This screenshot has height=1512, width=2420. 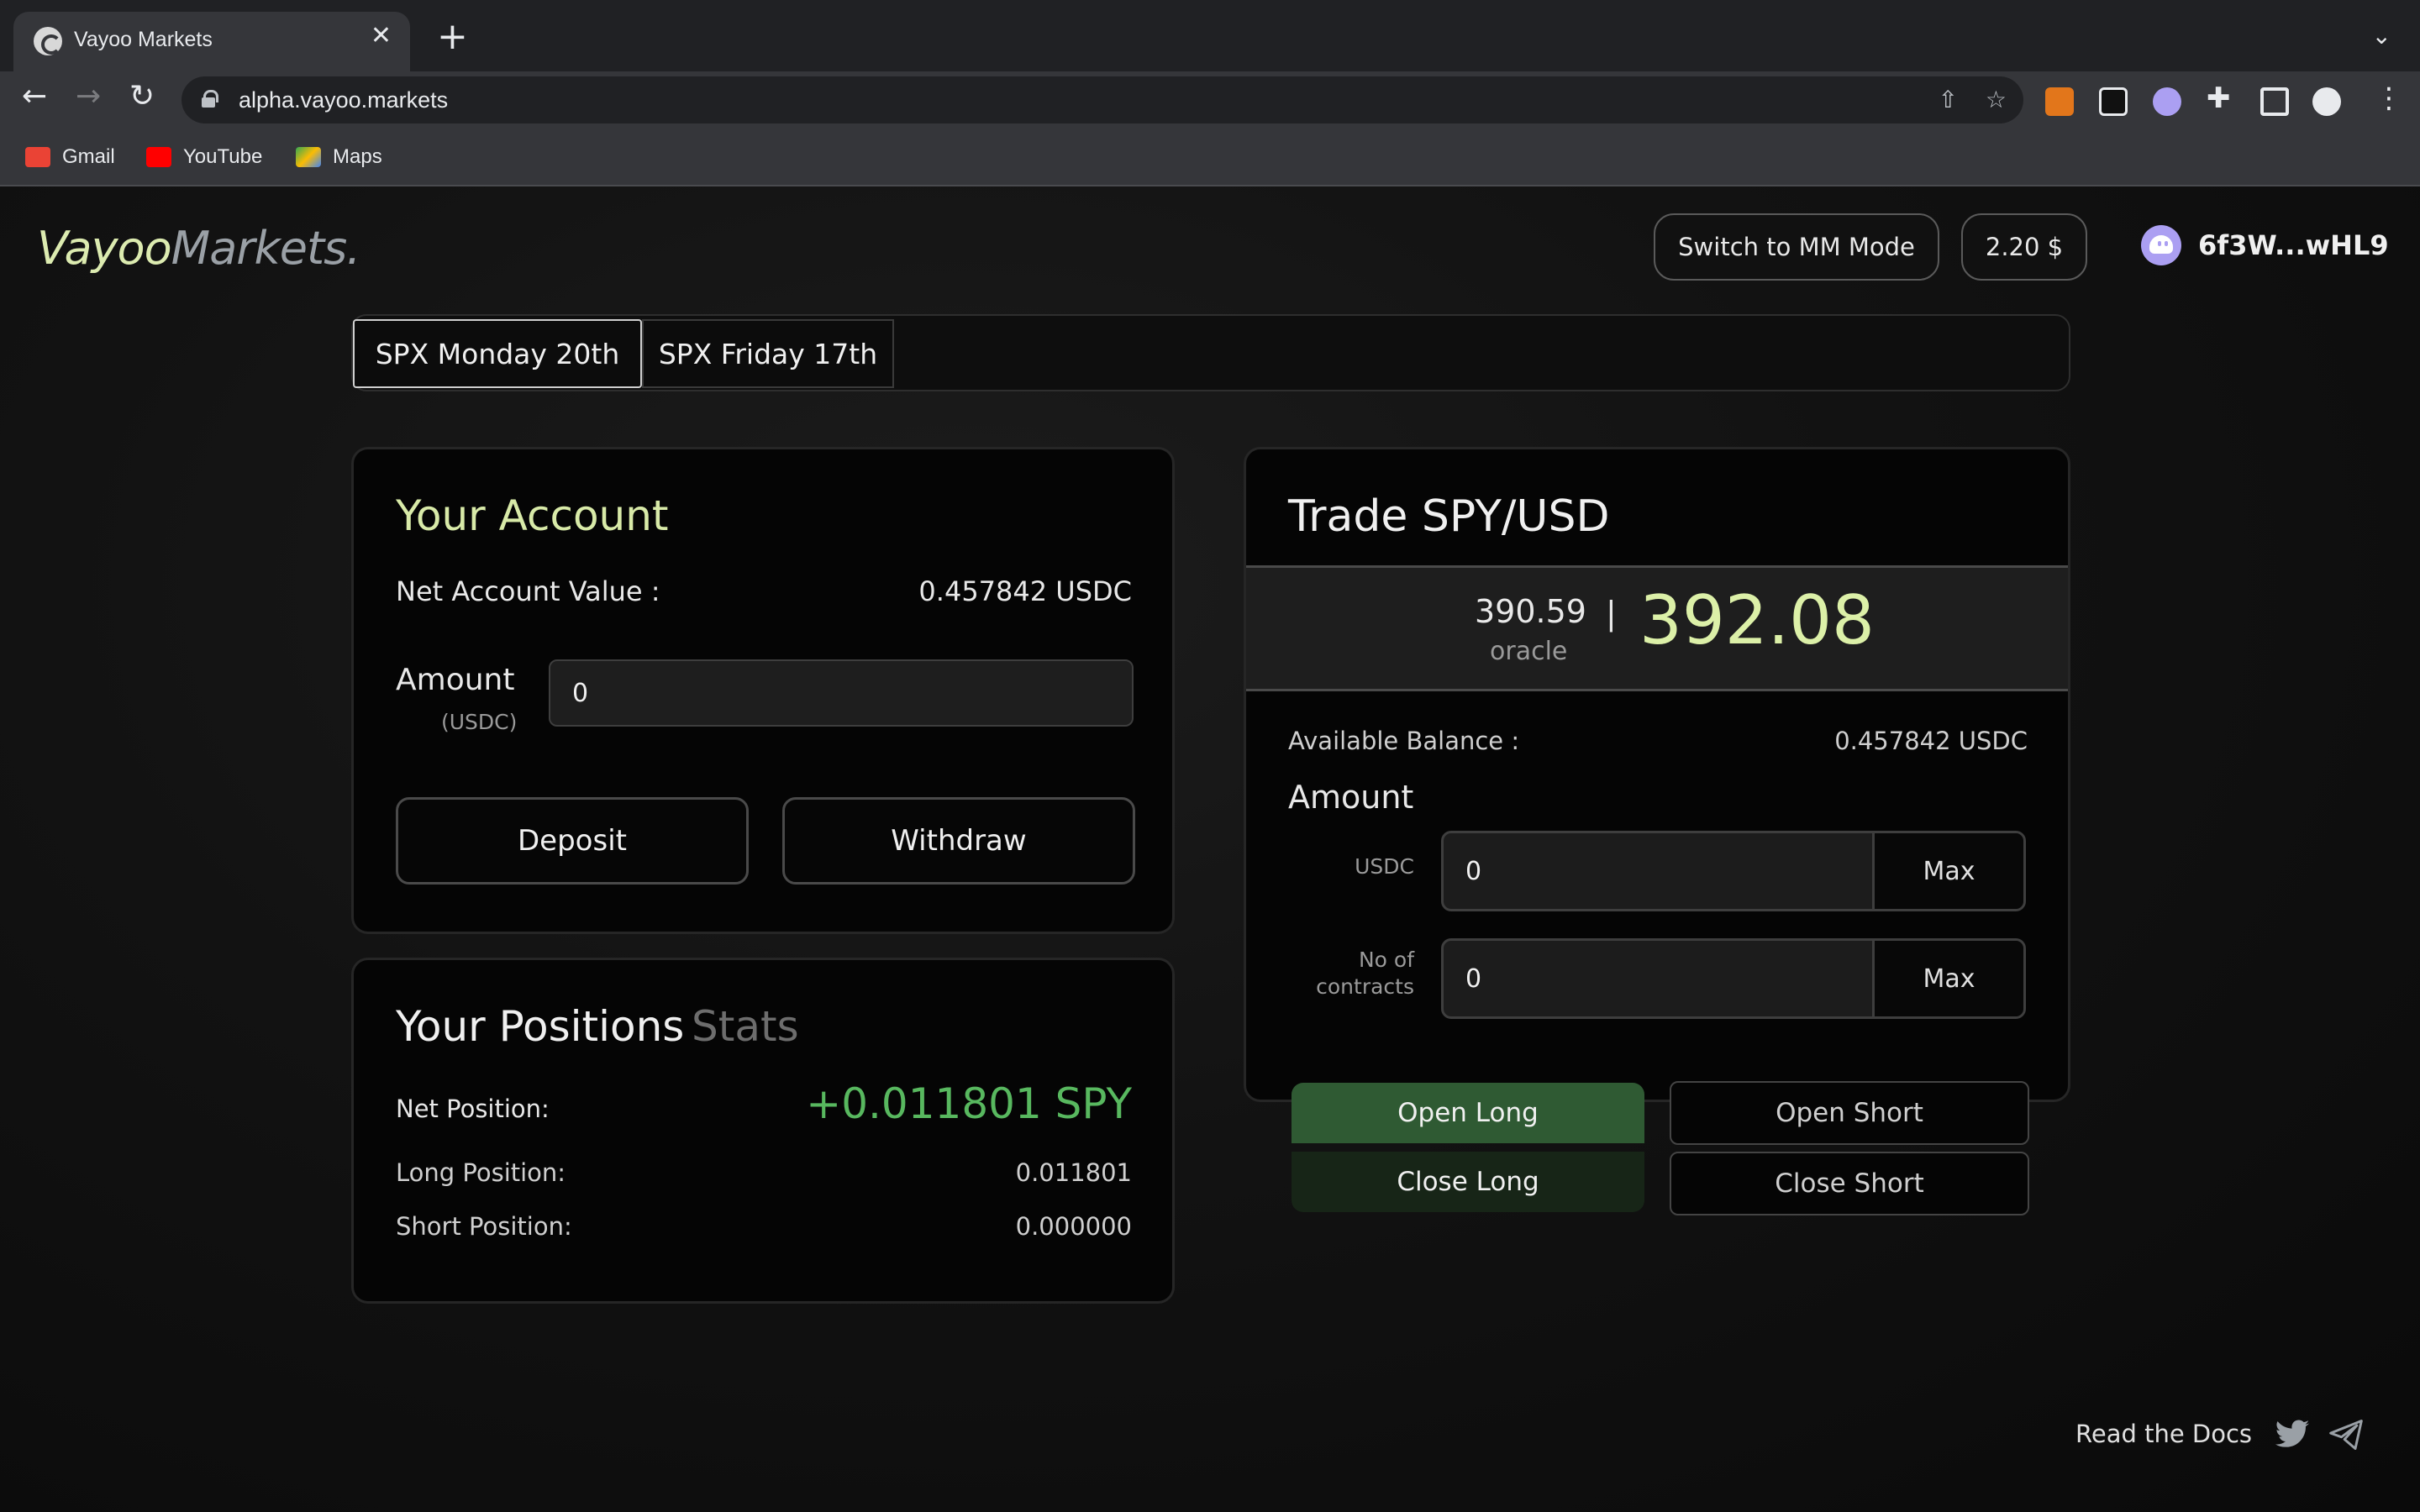 I want to click on logo-text-vayoo: Vayoo, so click(x=105, y=248).